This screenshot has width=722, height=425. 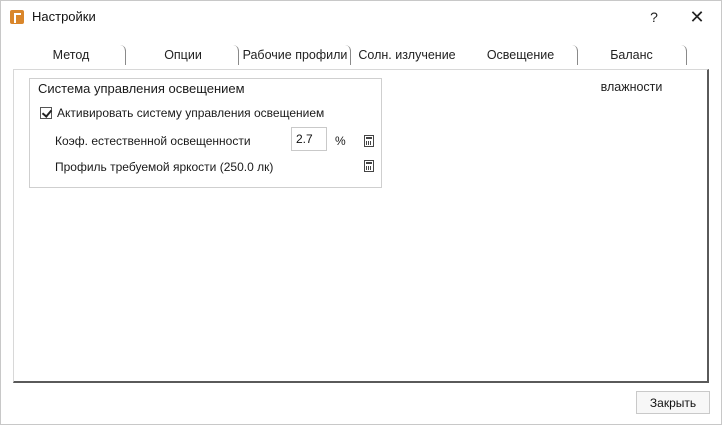 What do you see at coordinates (46, 113) in the screenshot?
I see `activate-checkbox` at bounding box center [46, 113].